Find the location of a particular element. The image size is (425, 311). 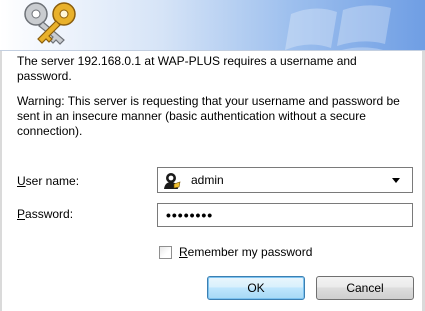

username-combobox: admin is located at coordinates (285, 180).